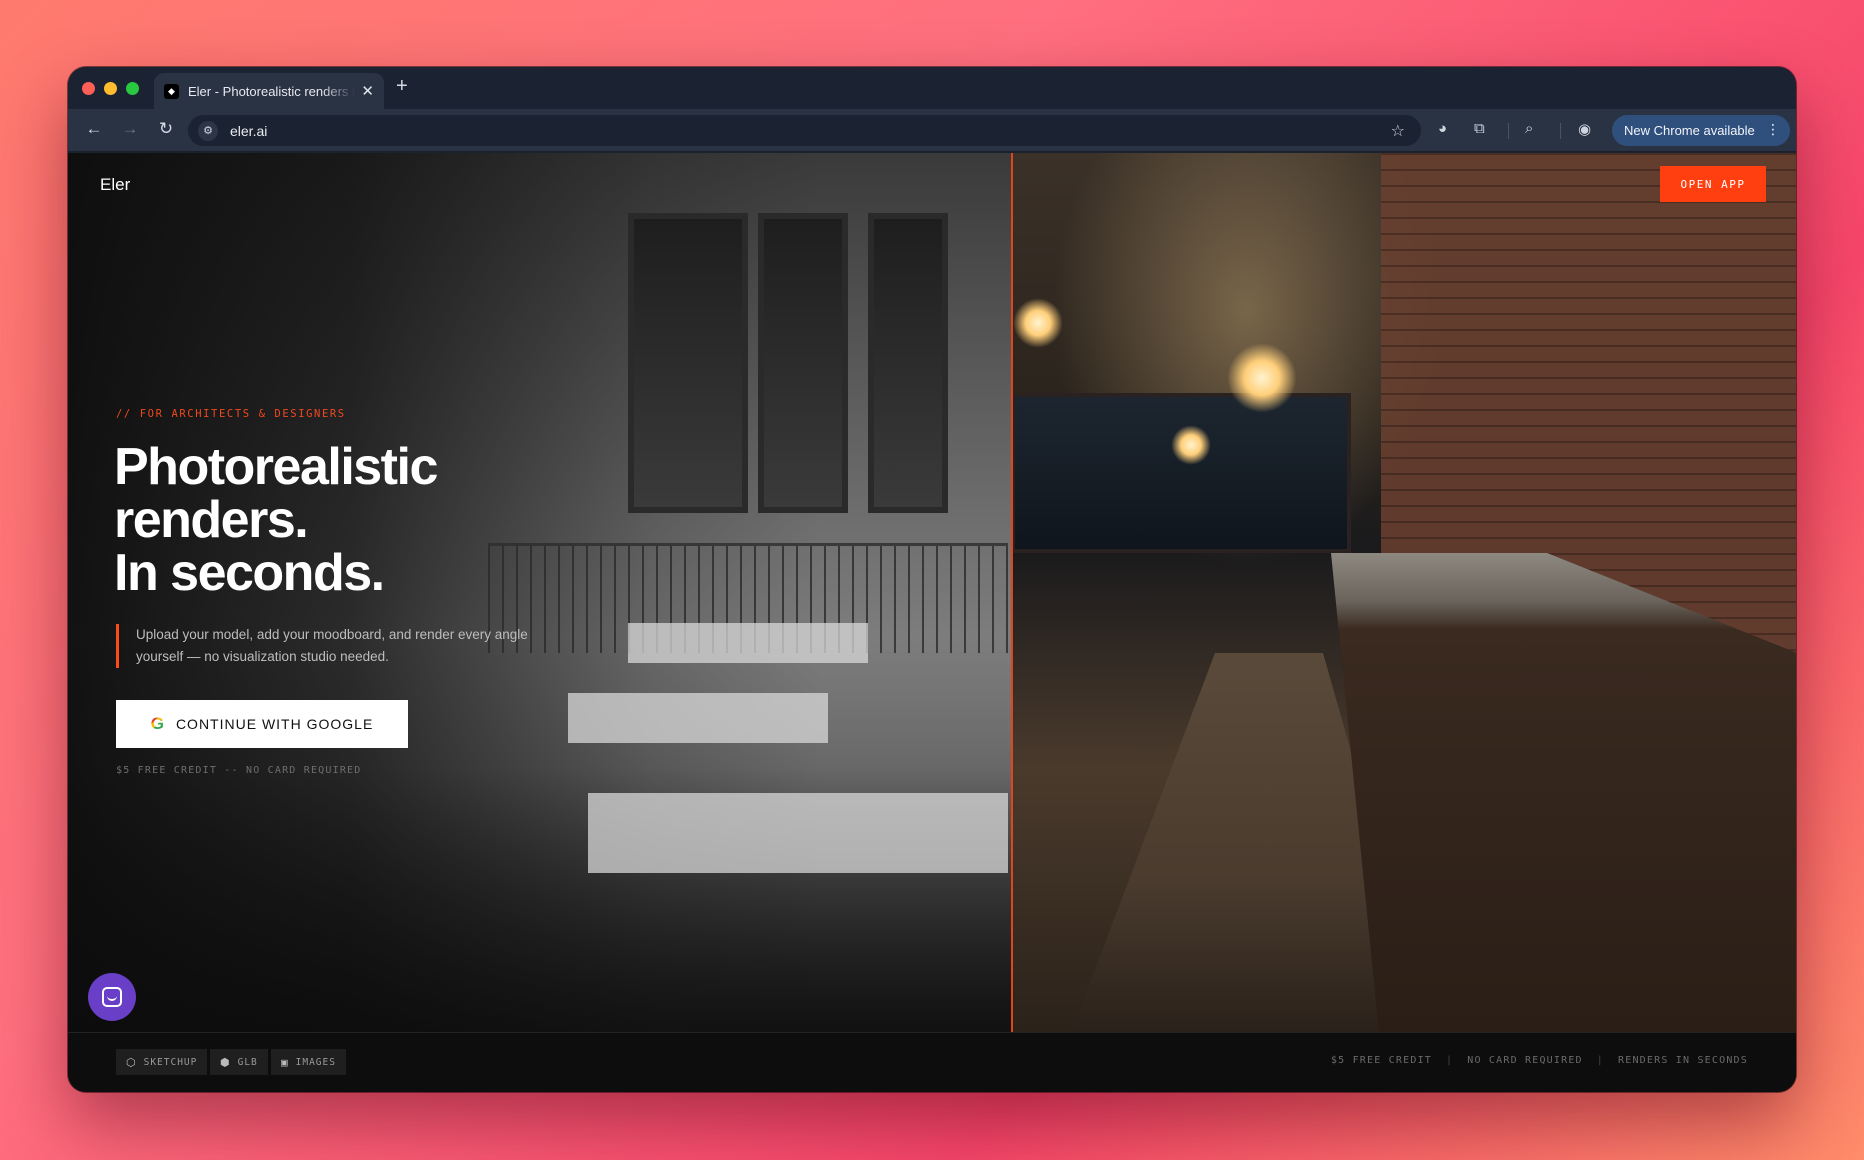 This screenshot has height=1160, width=1864. I want to click on tab-title: Eler - Photorealistic renders in seconds, so click(271, 91).